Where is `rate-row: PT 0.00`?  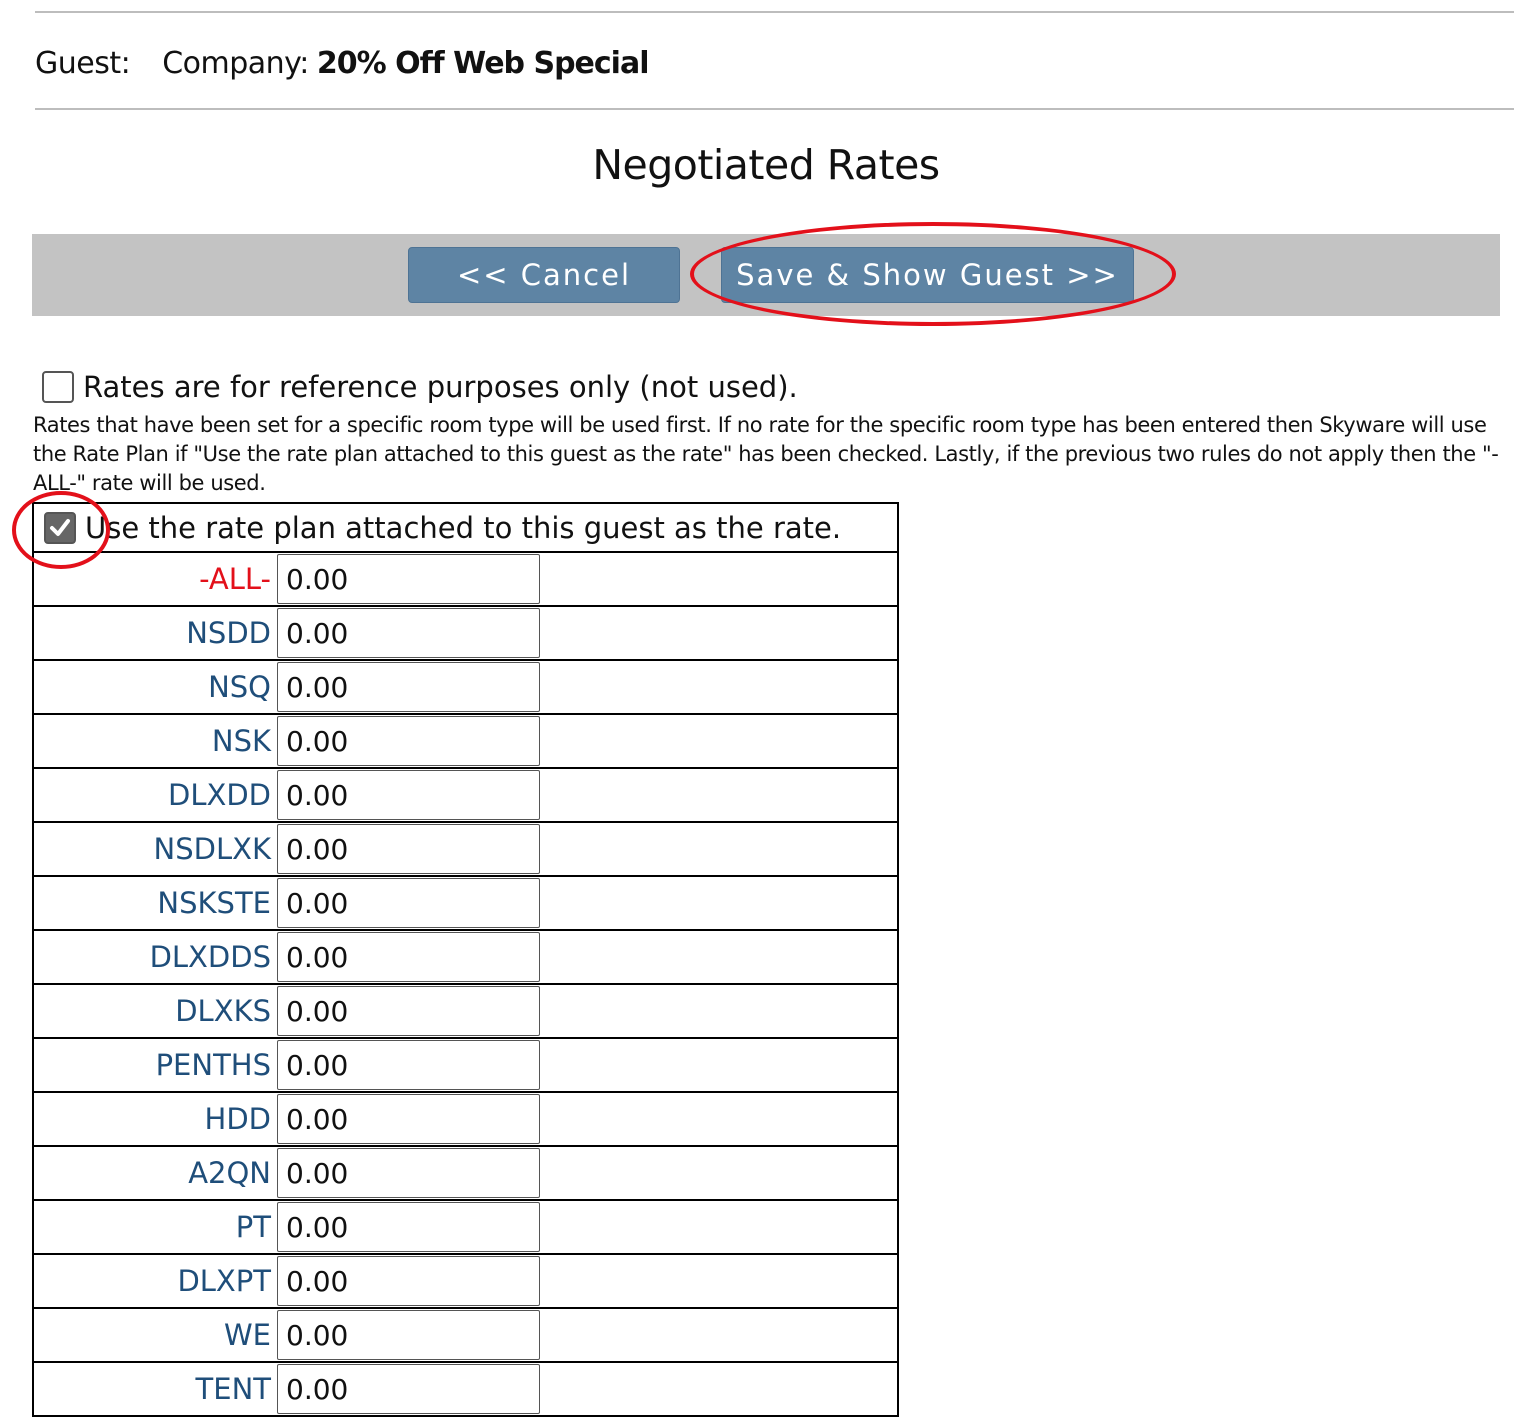
rate-row: PT 0.00 is located at coordinates (465, 1227).